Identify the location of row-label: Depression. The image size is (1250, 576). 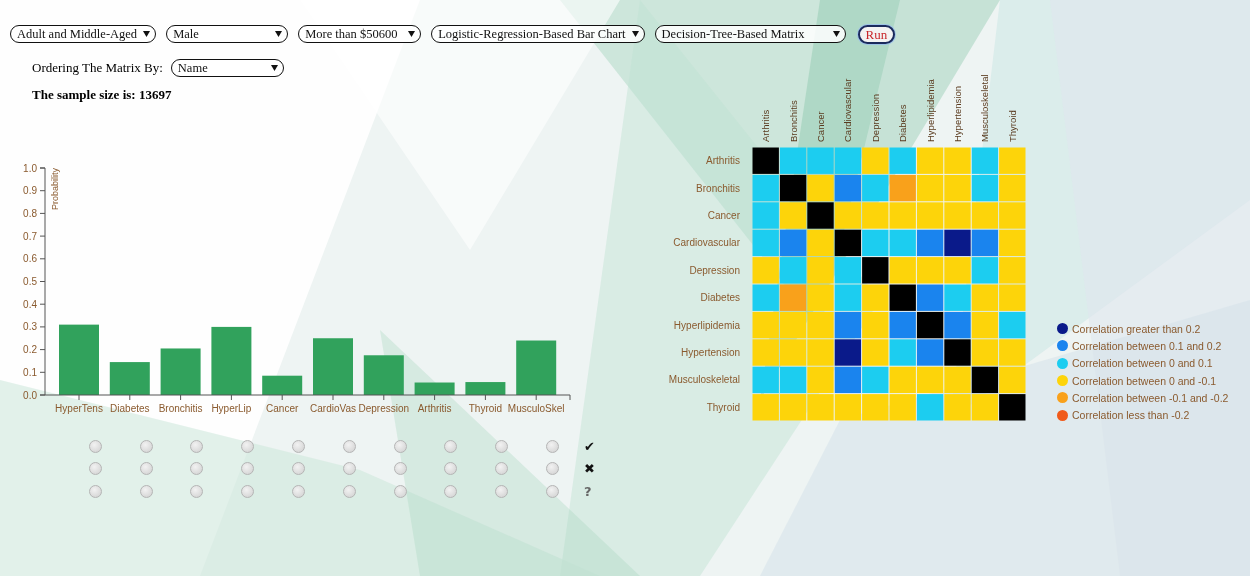
(714, 270).